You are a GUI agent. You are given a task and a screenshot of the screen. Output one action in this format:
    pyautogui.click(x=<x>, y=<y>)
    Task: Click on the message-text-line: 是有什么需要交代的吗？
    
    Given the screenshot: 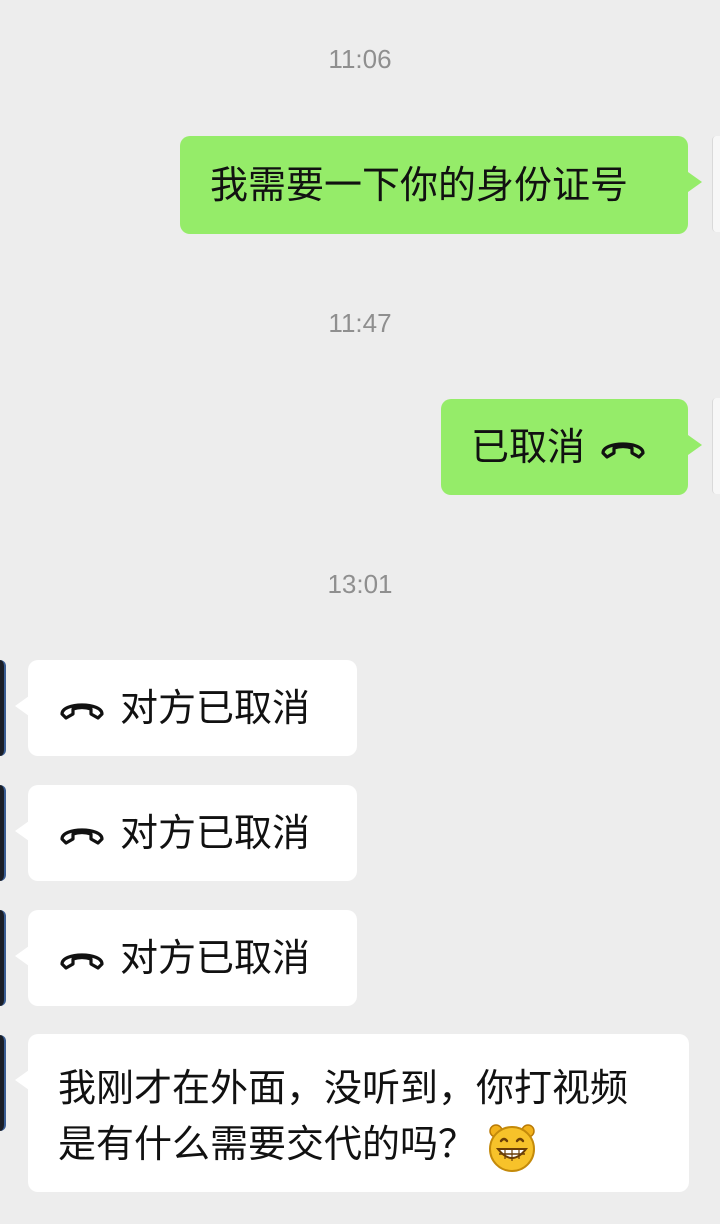 What is the action you would take?
    pyautogui.click(x=358, y=1144)
    